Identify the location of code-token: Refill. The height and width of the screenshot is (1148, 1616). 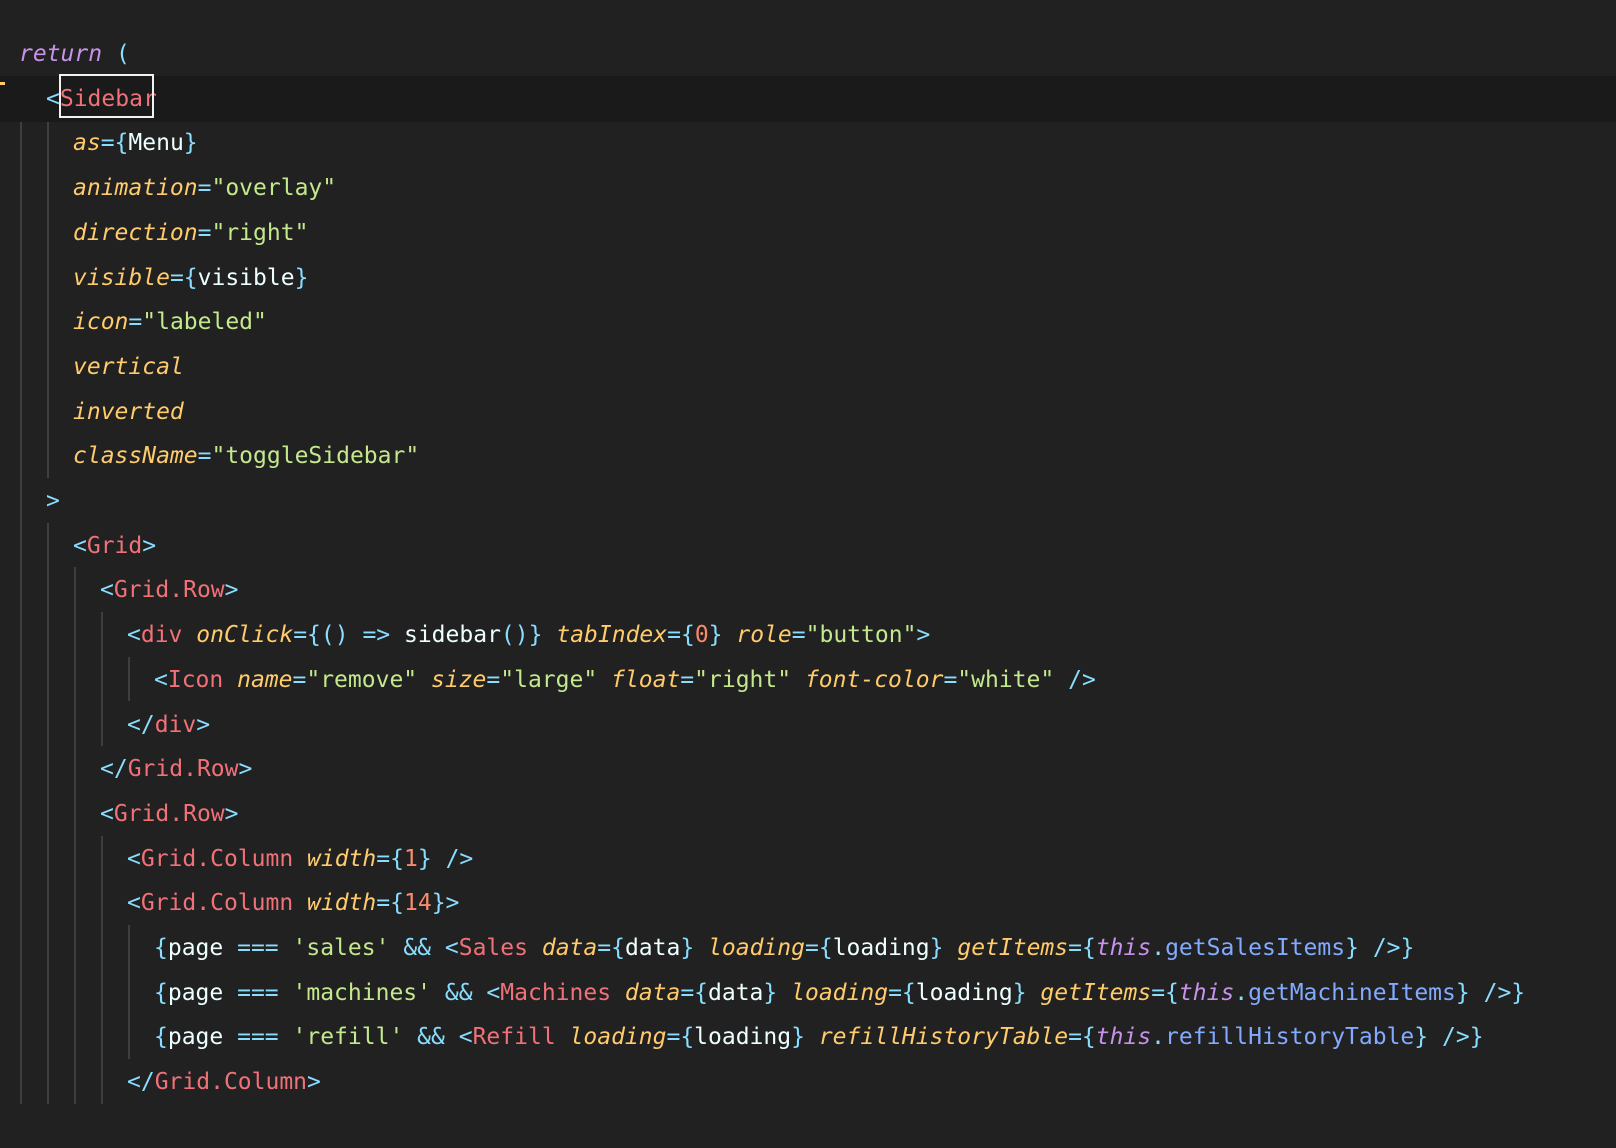
(514, 1037).